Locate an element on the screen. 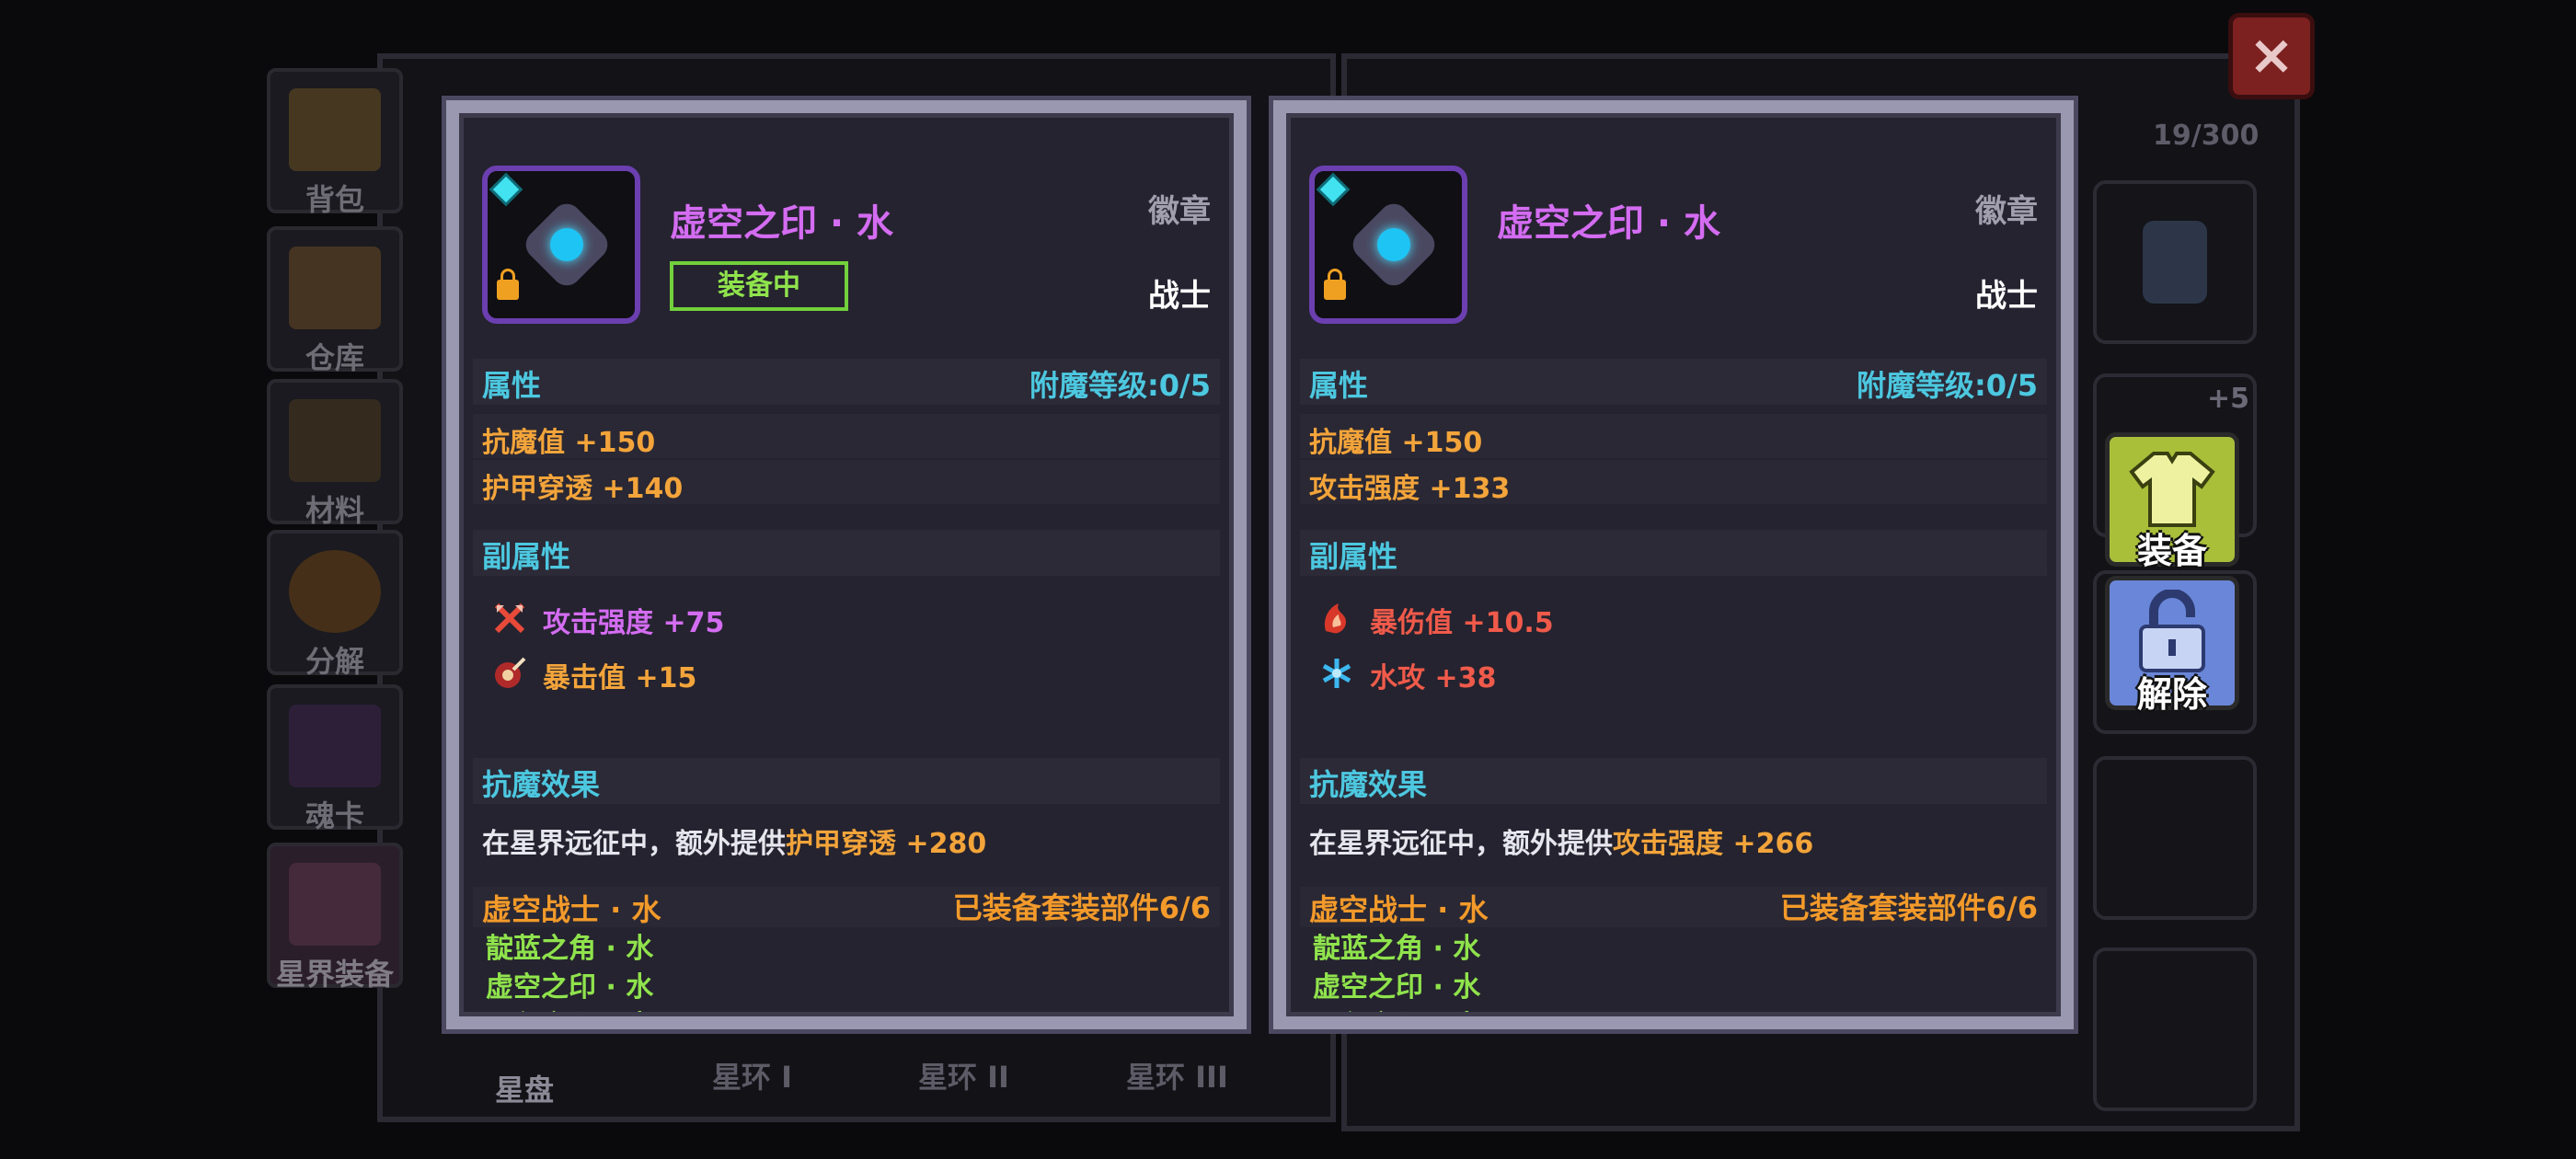 This screenshot has height=1159, width=2576. side-tab-label: 魂卡 is located at coordinates (334, 815).